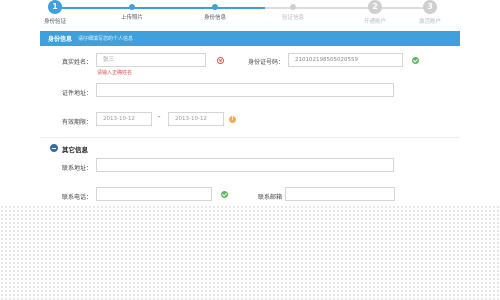  What do you see at coordinates (60, 39) in the screenshot?
I see `section-title: 身份信息` at bounding box center [60, 39].